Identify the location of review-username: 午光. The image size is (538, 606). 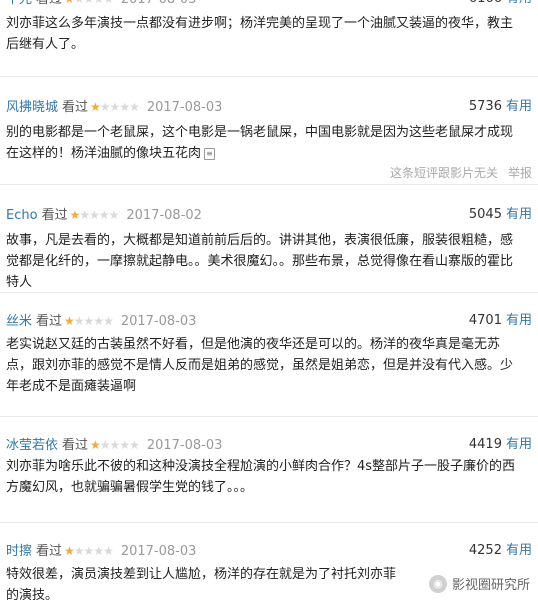
(19, 3).